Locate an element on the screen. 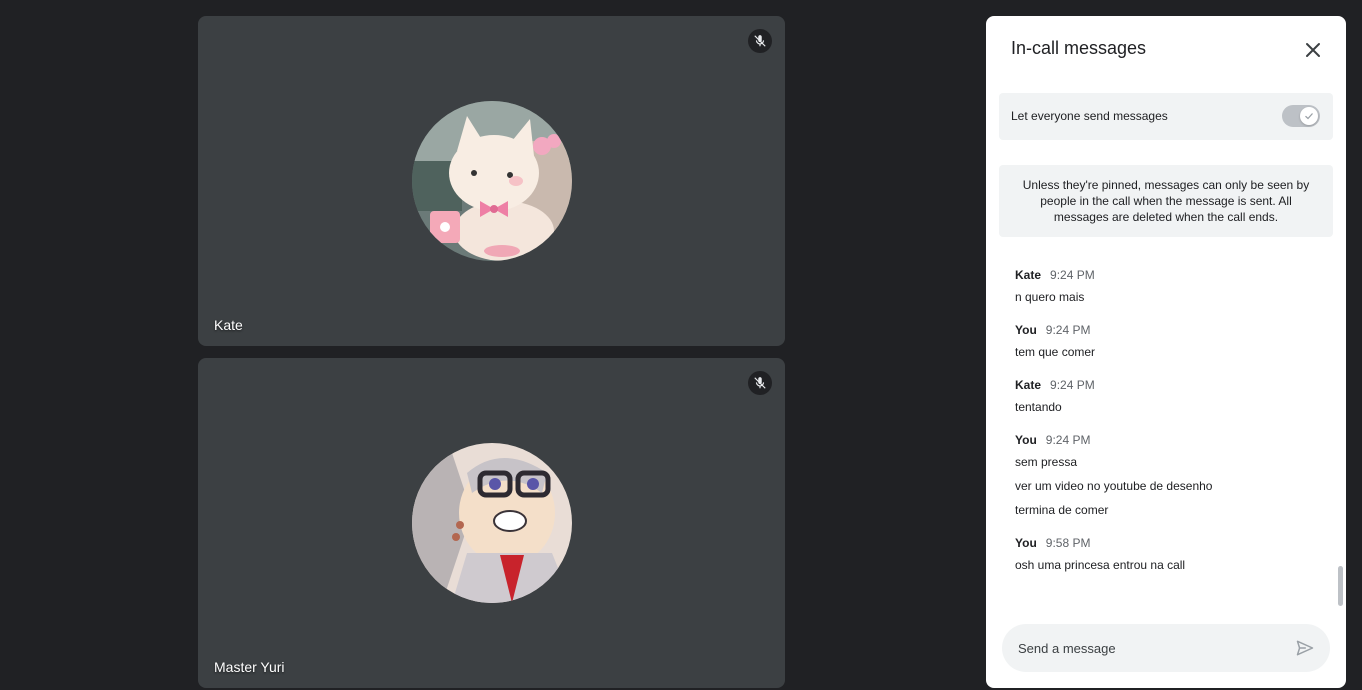 This screenshot has height=690, width=1362. message-input is located at coordinates (1148, 648).